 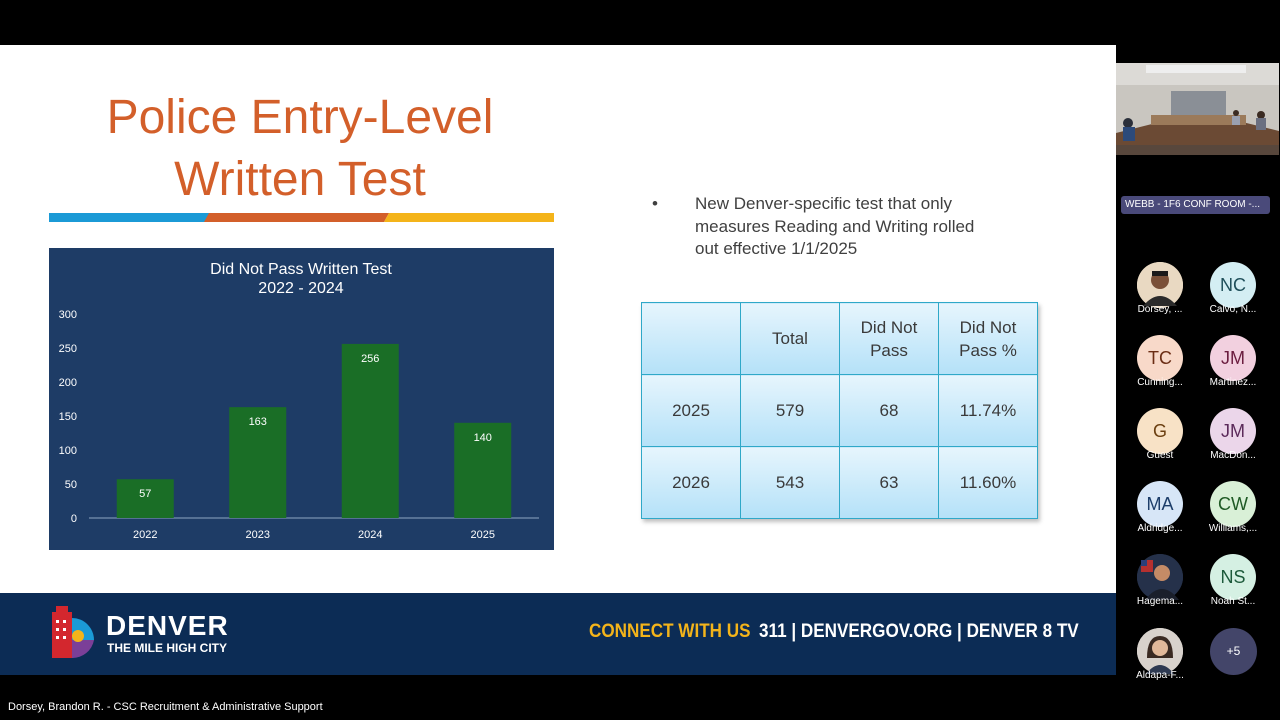 I want to click on table-cell: 579, so click(x=790, y=410).